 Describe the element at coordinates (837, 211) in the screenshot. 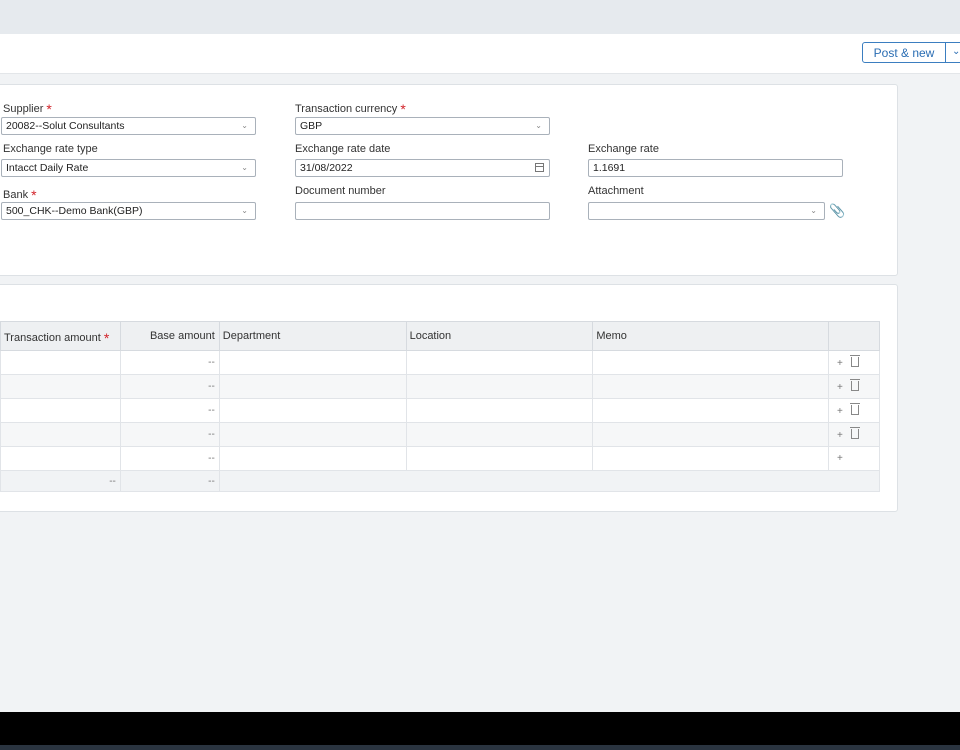

I see `paperclip-icon: 📎` at that location.